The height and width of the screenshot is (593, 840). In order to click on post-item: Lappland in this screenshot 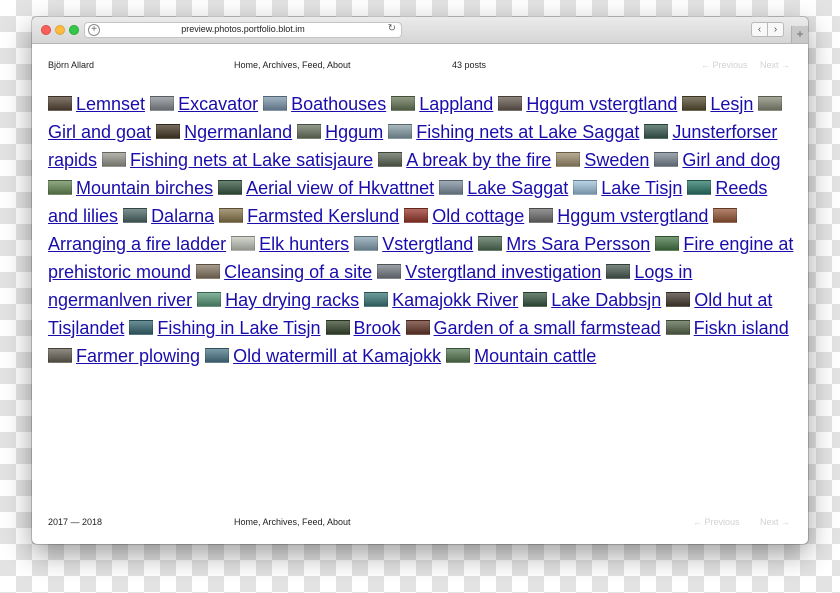, I will do `click(442, 104)`.